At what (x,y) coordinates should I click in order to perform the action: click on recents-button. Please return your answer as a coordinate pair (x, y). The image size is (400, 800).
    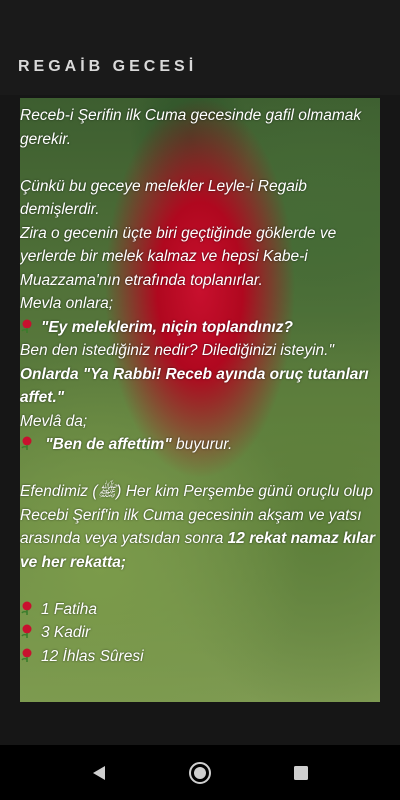
    Looking at the image, I should click on (301, 773).